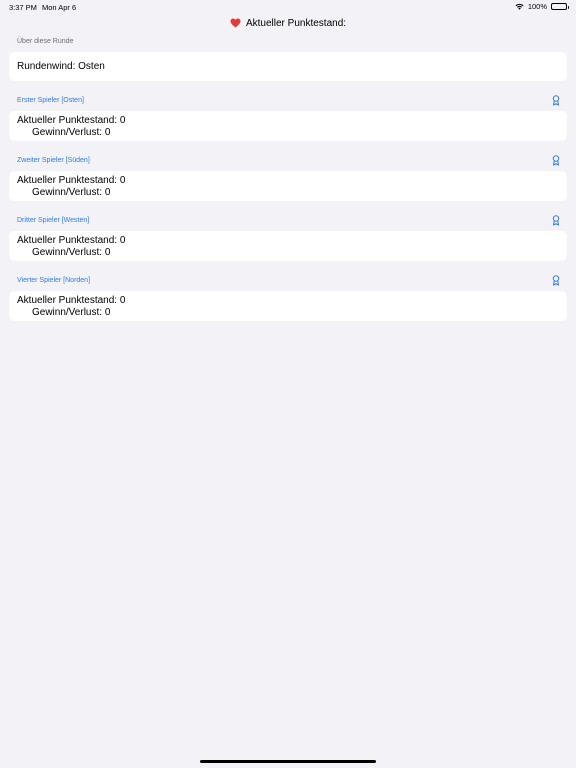 This screenshot has height=768, width=576. What do you see at coordinates (23, 7) in the screenshot?
I see `status-time: 3:37 PM` at bounding box center [23, 7].